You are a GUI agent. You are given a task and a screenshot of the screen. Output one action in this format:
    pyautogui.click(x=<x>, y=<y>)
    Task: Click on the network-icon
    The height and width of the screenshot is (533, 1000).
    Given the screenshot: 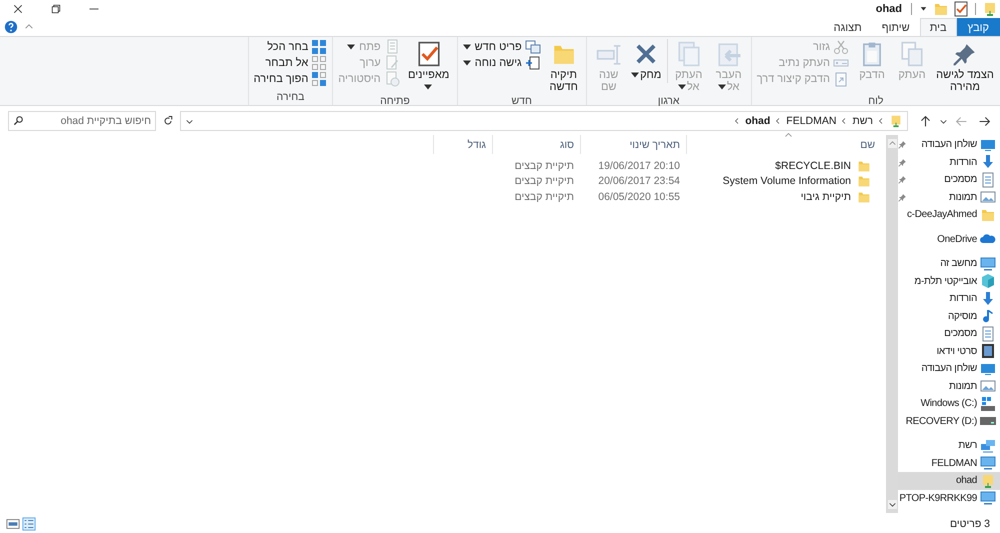 What is the action you would take?
    pyautogui.click(x=988, y=446)
    